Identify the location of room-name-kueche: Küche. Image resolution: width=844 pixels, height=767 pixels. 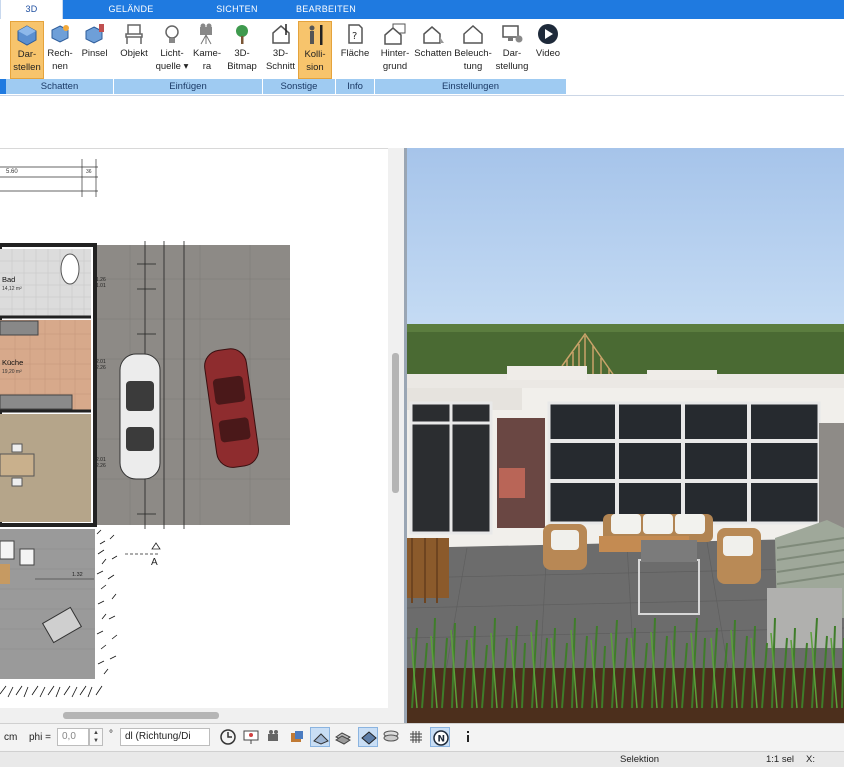
(12, 362).